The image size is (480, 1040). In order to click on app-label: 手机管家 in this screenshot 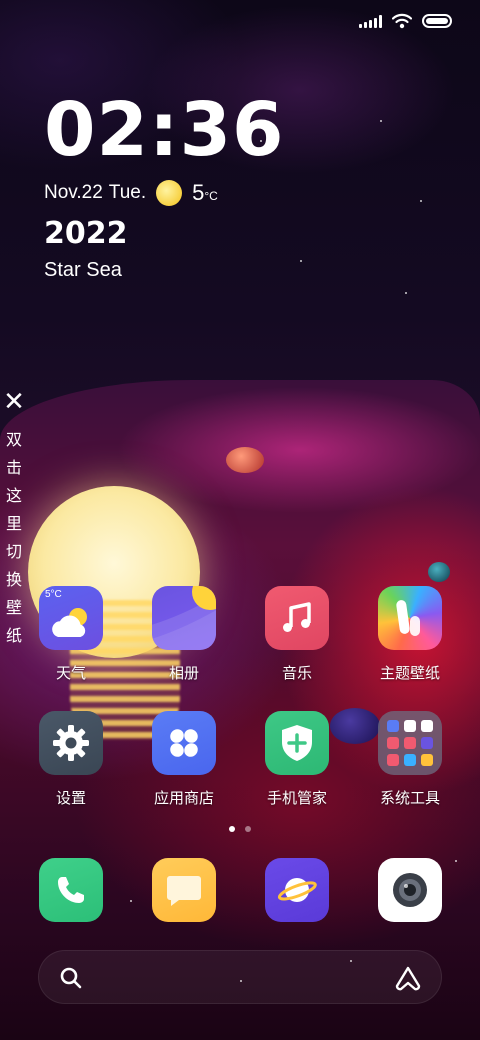, I will do `click(296, 798)`.